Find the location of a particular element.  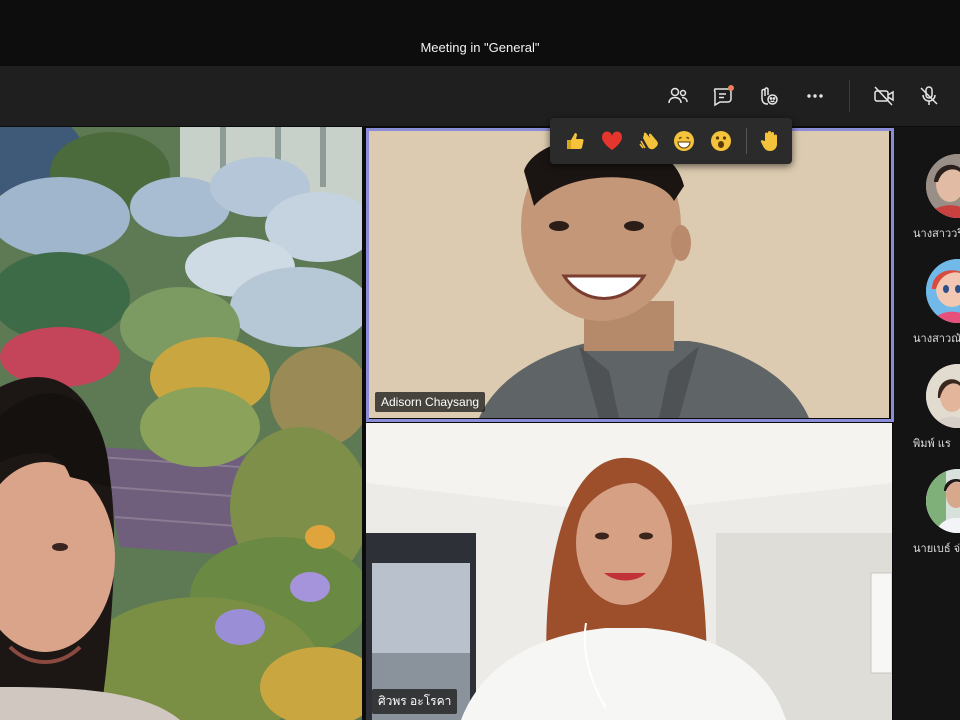

reactions-popup is located at coordinates (671, 141).